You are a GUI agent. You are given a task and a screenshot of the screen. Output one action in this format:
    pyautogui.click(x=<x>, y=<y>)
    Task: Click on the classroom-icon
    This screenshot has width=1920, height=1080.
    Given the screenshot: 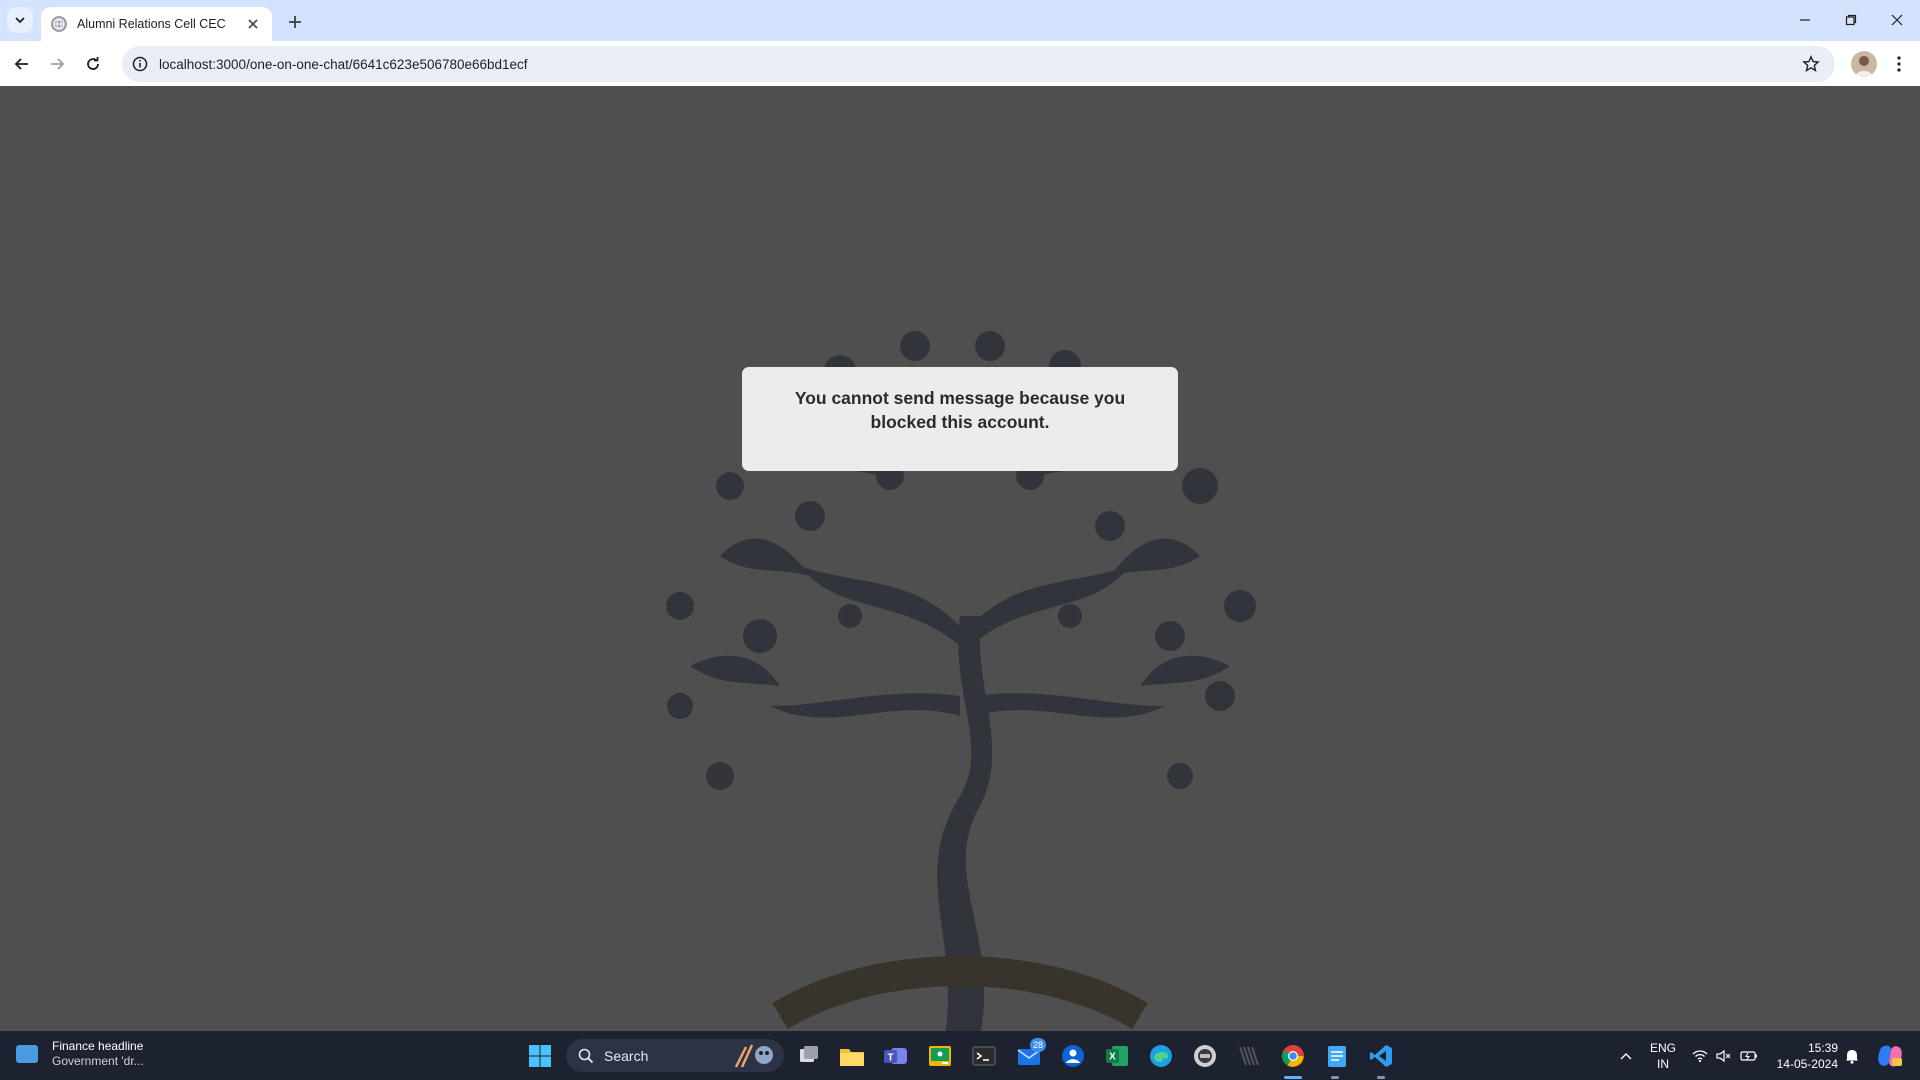 What is the action you would take?
    pyautogui.click(x=940, y=1056)
    